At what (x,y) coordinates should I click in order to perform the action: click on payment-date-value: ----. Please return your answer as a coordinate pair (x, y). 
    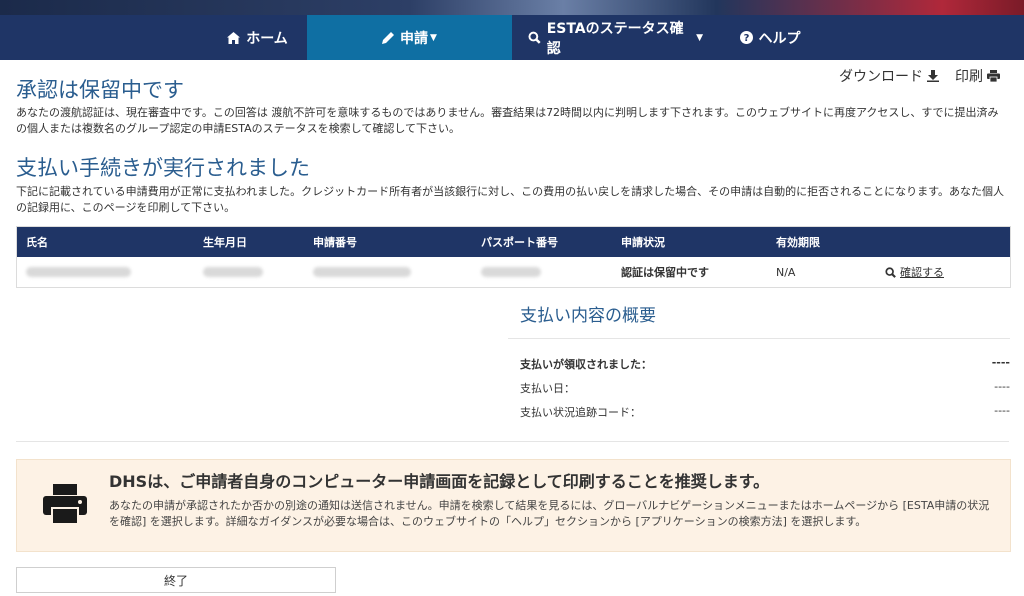
    Looking at the image, I should click on (1002, 386).